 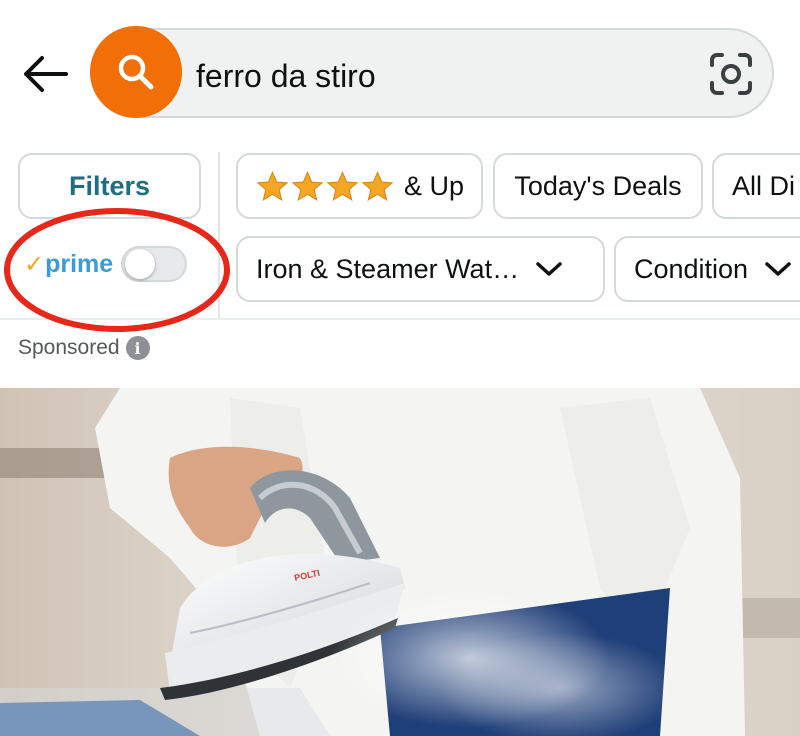 What do you see at coordinates (219, 235) in the screenshot?
I see `filter-divider` at bounding box center [219, 235].